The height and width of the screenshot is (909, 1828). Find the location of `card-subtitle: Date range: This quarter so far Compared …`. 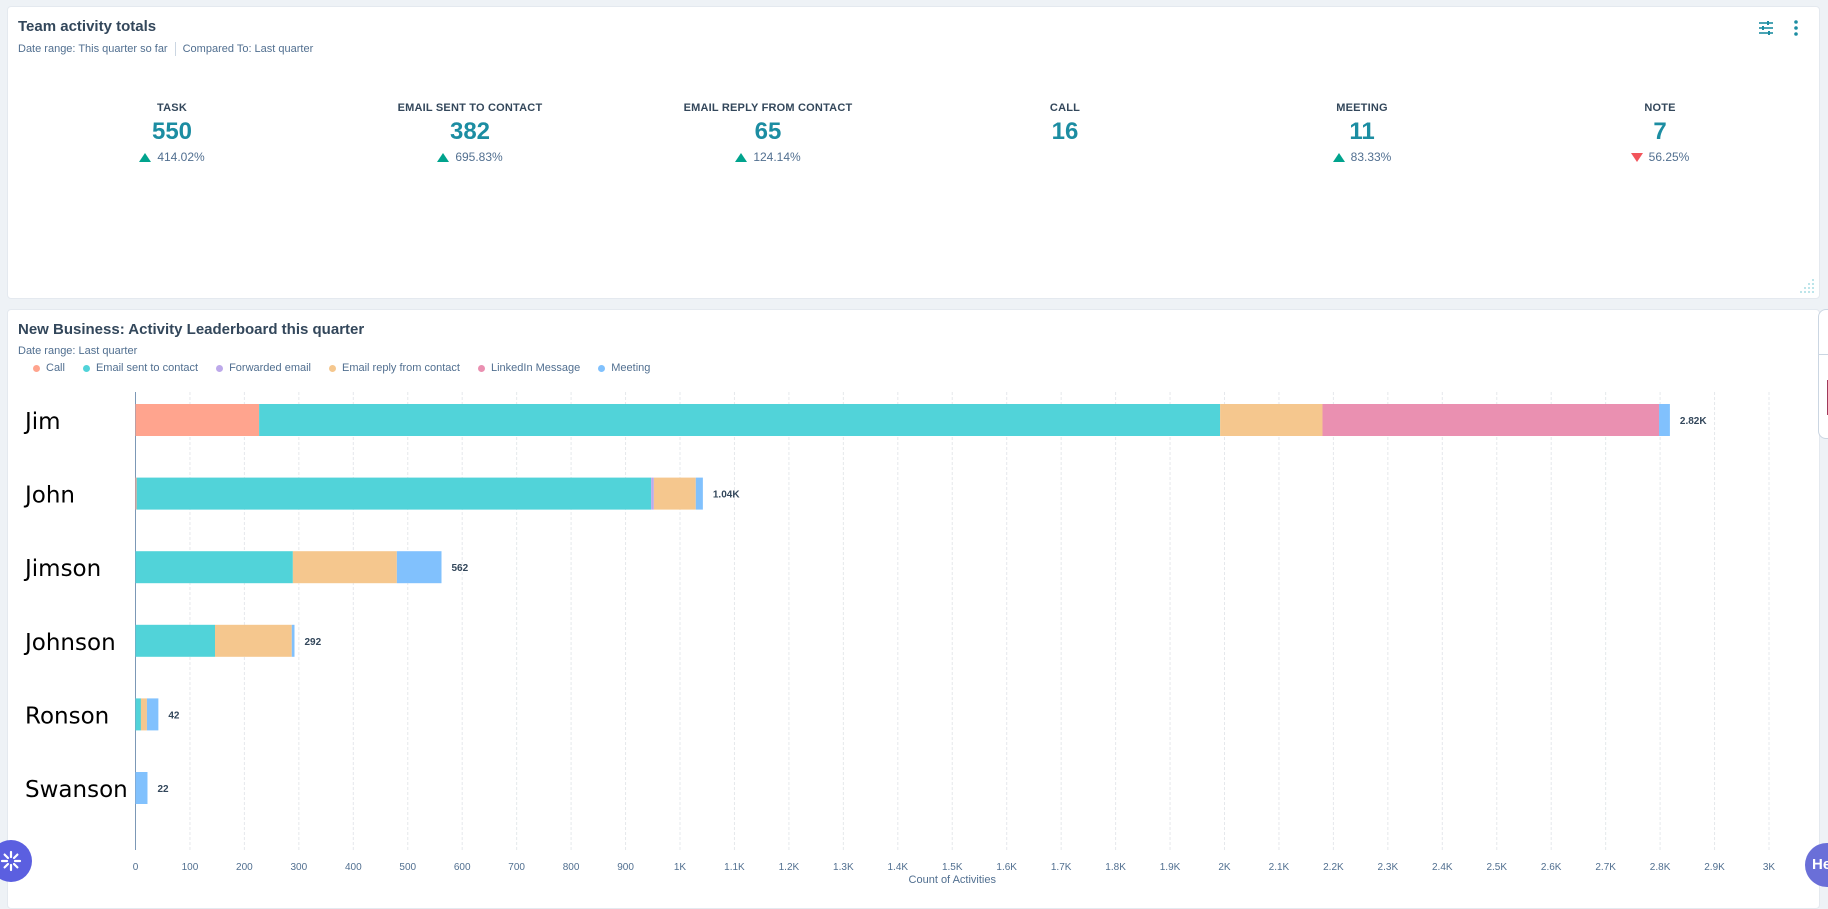

card-subtitle: Date range: This quarter so far Compared … is located at coordinates (165, 49).